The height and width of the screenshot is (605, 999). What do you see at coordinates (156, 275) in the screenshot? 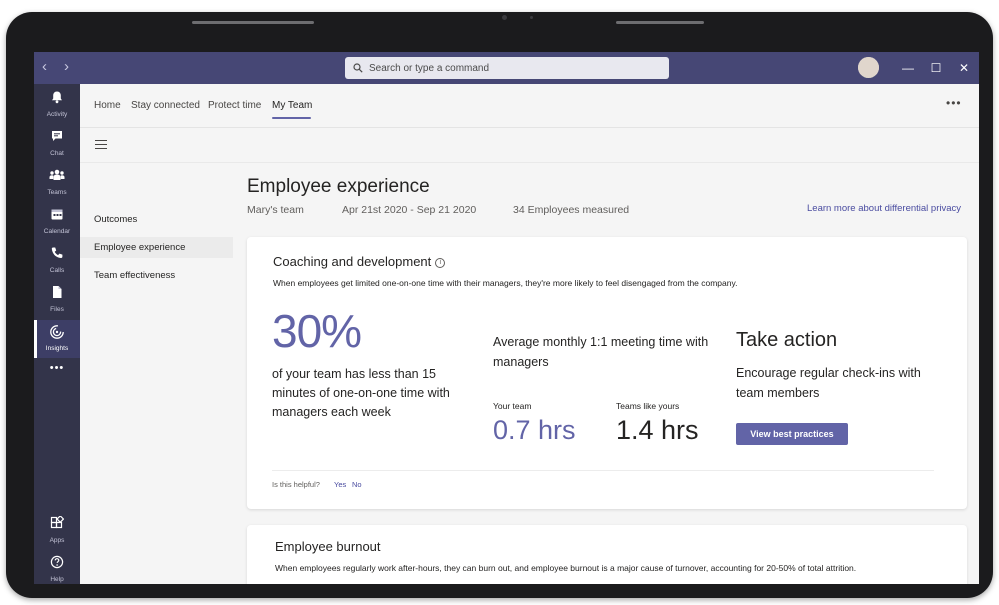
I see `nav-item-team-effectiveness: Team effectiveness` at bounding box center [156, 275].